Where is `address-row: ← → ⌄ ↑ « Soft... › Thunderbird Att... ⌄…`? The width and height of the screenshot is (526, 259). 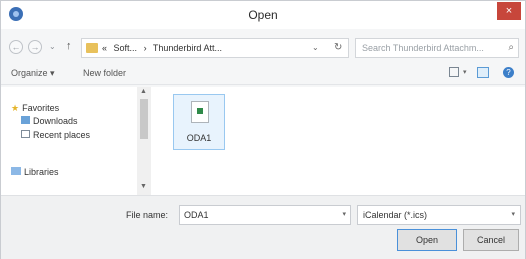 address-row: ← → ⌄ ↑ « Soft... › Thunderbird Att... ⌄… is located at coordinates (263, 47).